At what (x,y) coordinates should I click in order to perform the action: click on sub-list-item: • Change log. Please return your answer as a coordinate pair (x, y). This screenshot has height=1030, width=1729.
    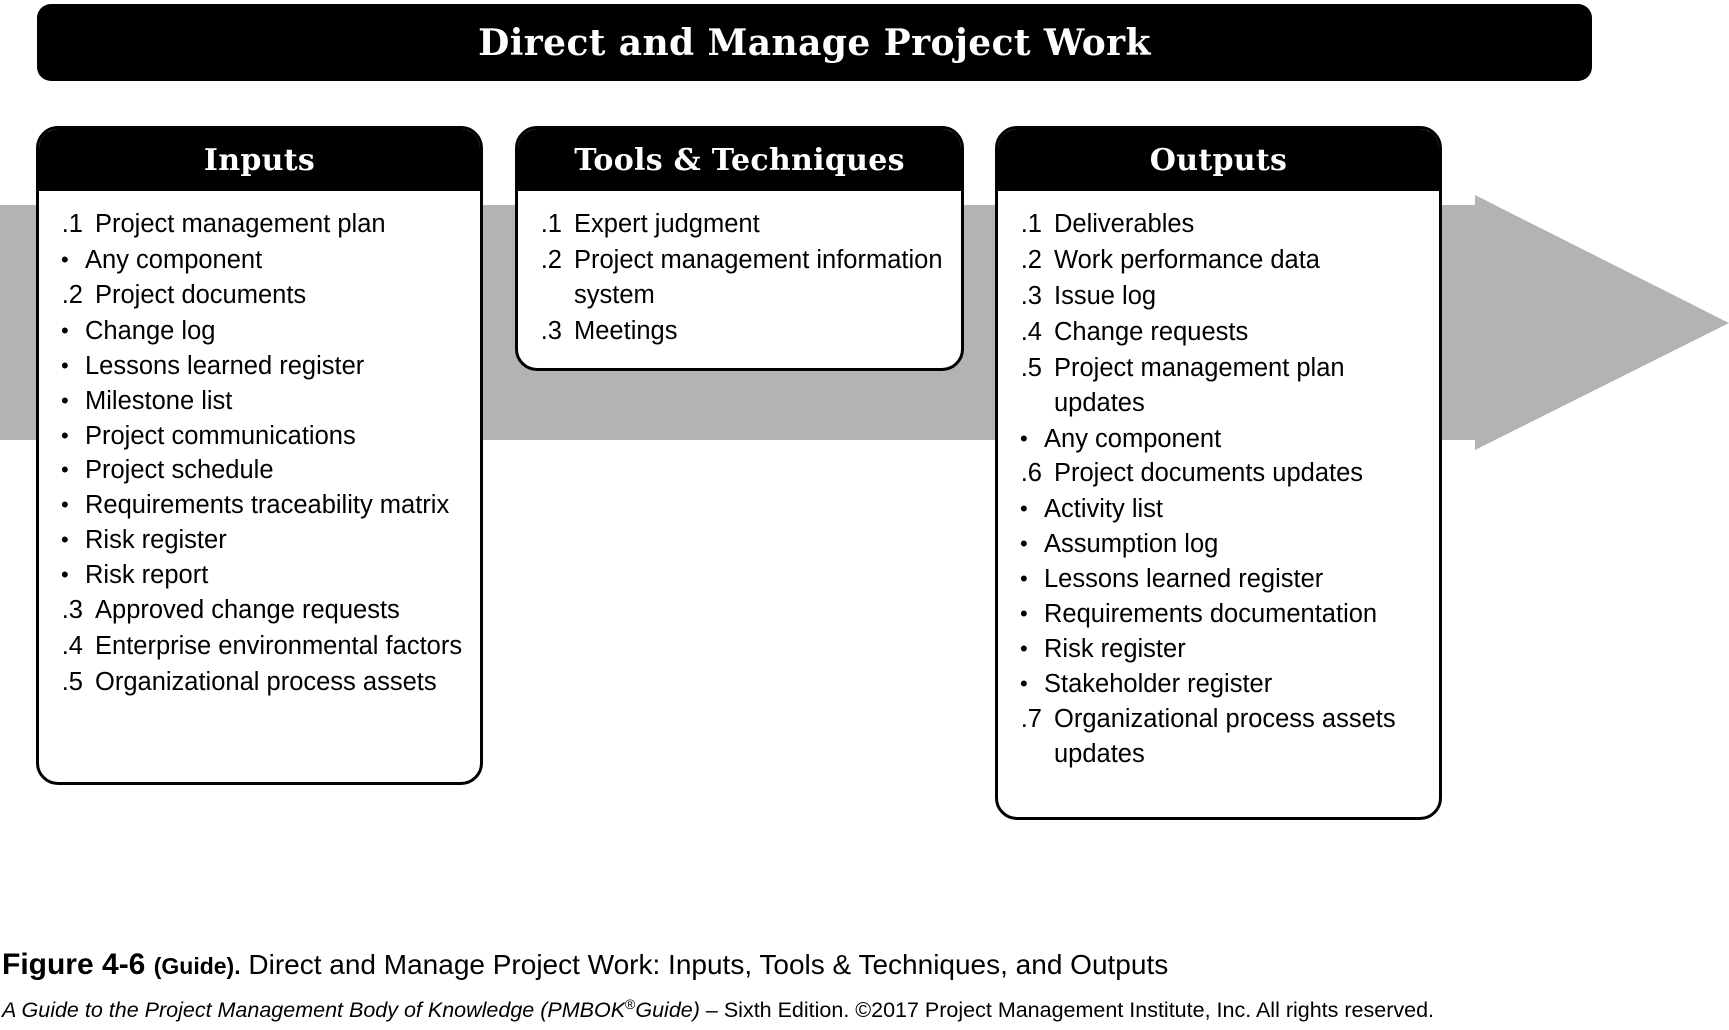
    Looking at the image, I should click on (259, 331).